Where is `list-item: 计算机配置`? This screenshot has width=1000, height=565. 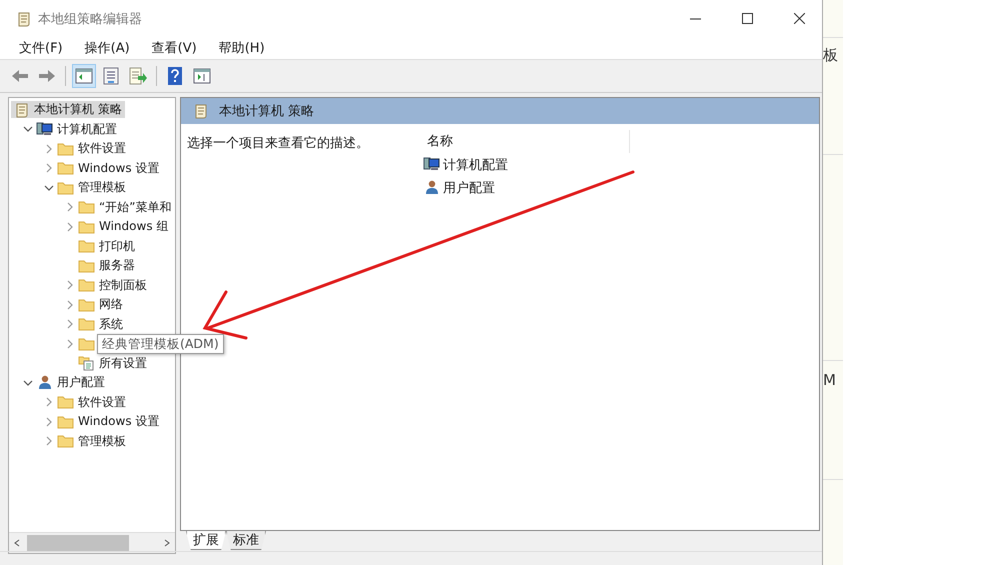 list-item: 计算机配置 is located at coordinates (617, 164).